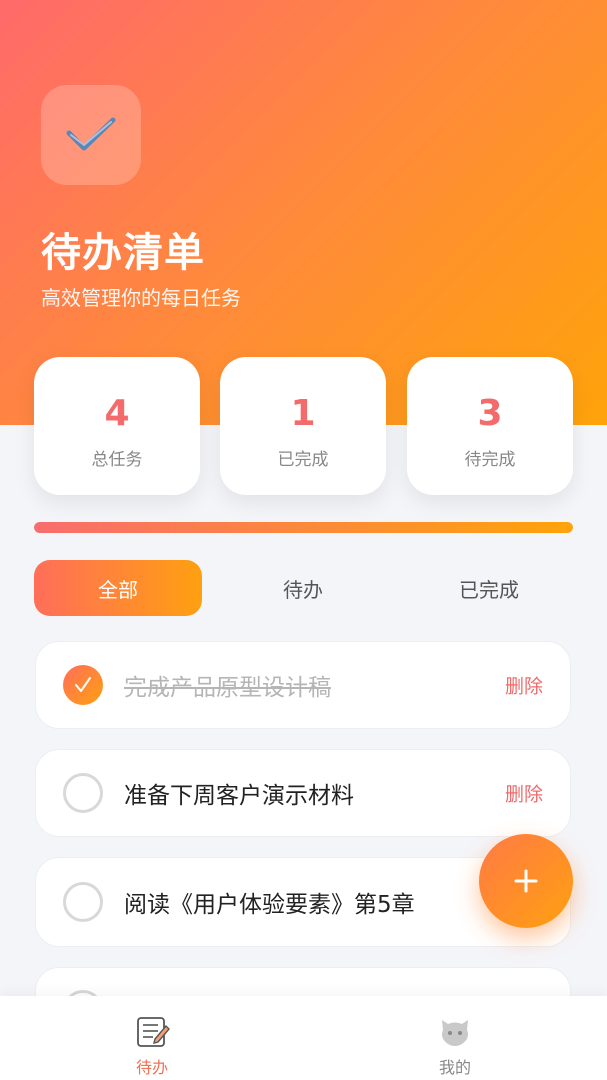  I want to click on progress-bar, so click(303, 527).